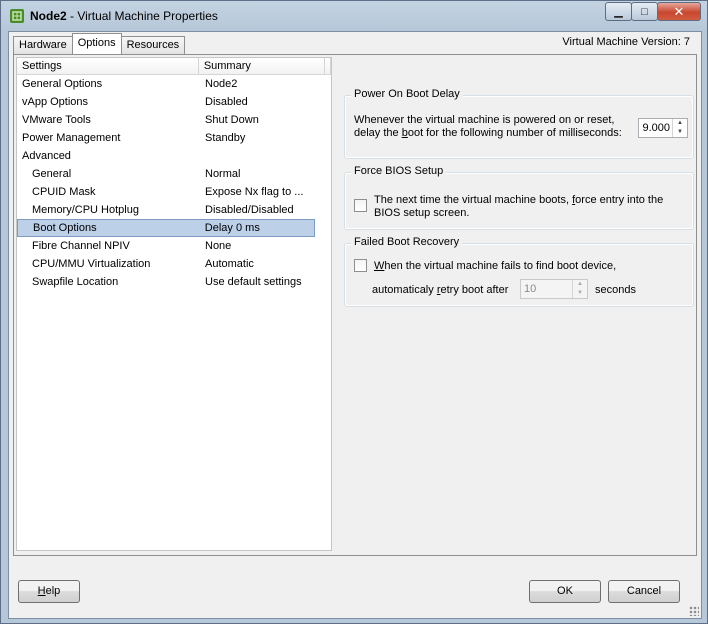  What do you see at coordinates (565, 591) in the screenshot?
I see `ok-button: OK` at bounding box center [565, 591].